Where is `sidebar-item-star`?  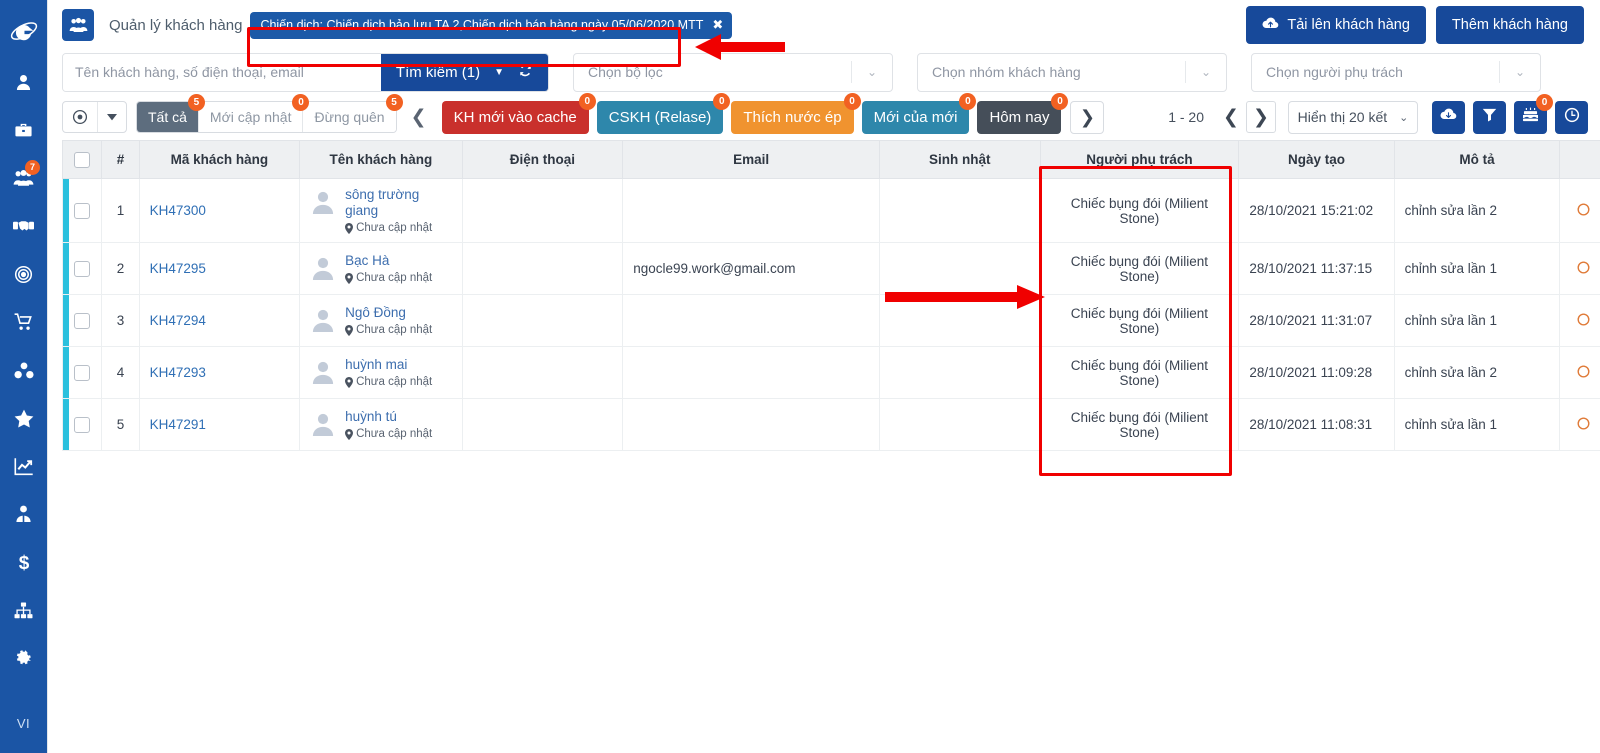
sidebar-item-star is located at coordinates (23, 418).